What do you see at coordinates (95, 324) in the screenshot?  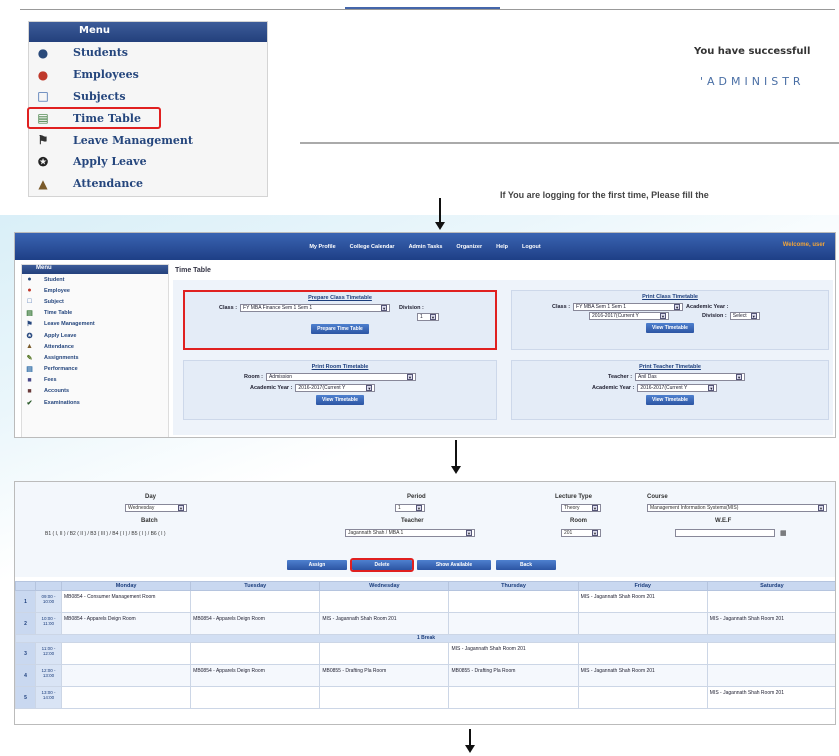 I see `sidebar-item-leave-management: ⚑ Leave Management` at bounding box center [95, 324].